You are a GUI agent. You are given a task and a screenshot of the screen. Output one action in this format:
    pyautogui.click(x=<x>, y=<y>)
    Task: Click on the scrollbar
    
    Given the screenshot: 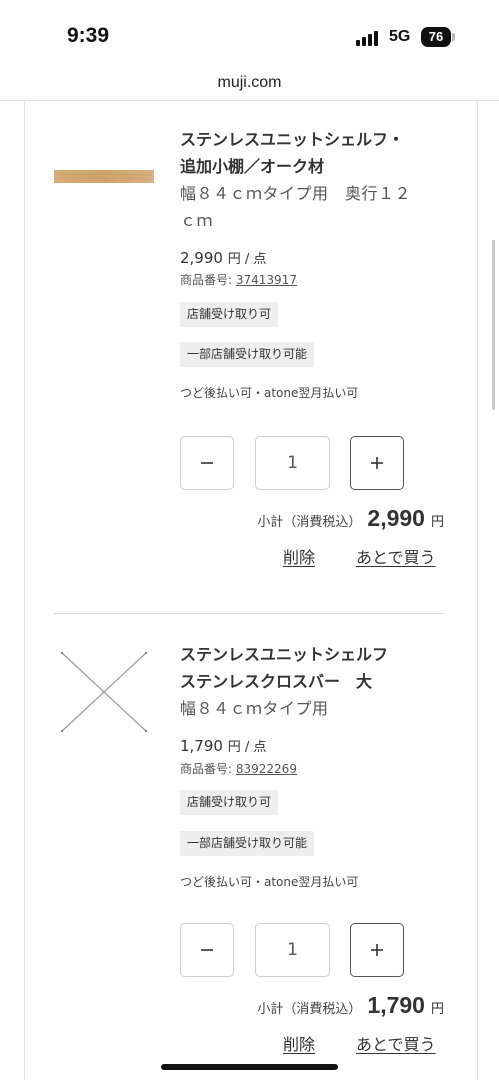 What is the action you would take?
    pyautogui.click(x=493, y=325)
    